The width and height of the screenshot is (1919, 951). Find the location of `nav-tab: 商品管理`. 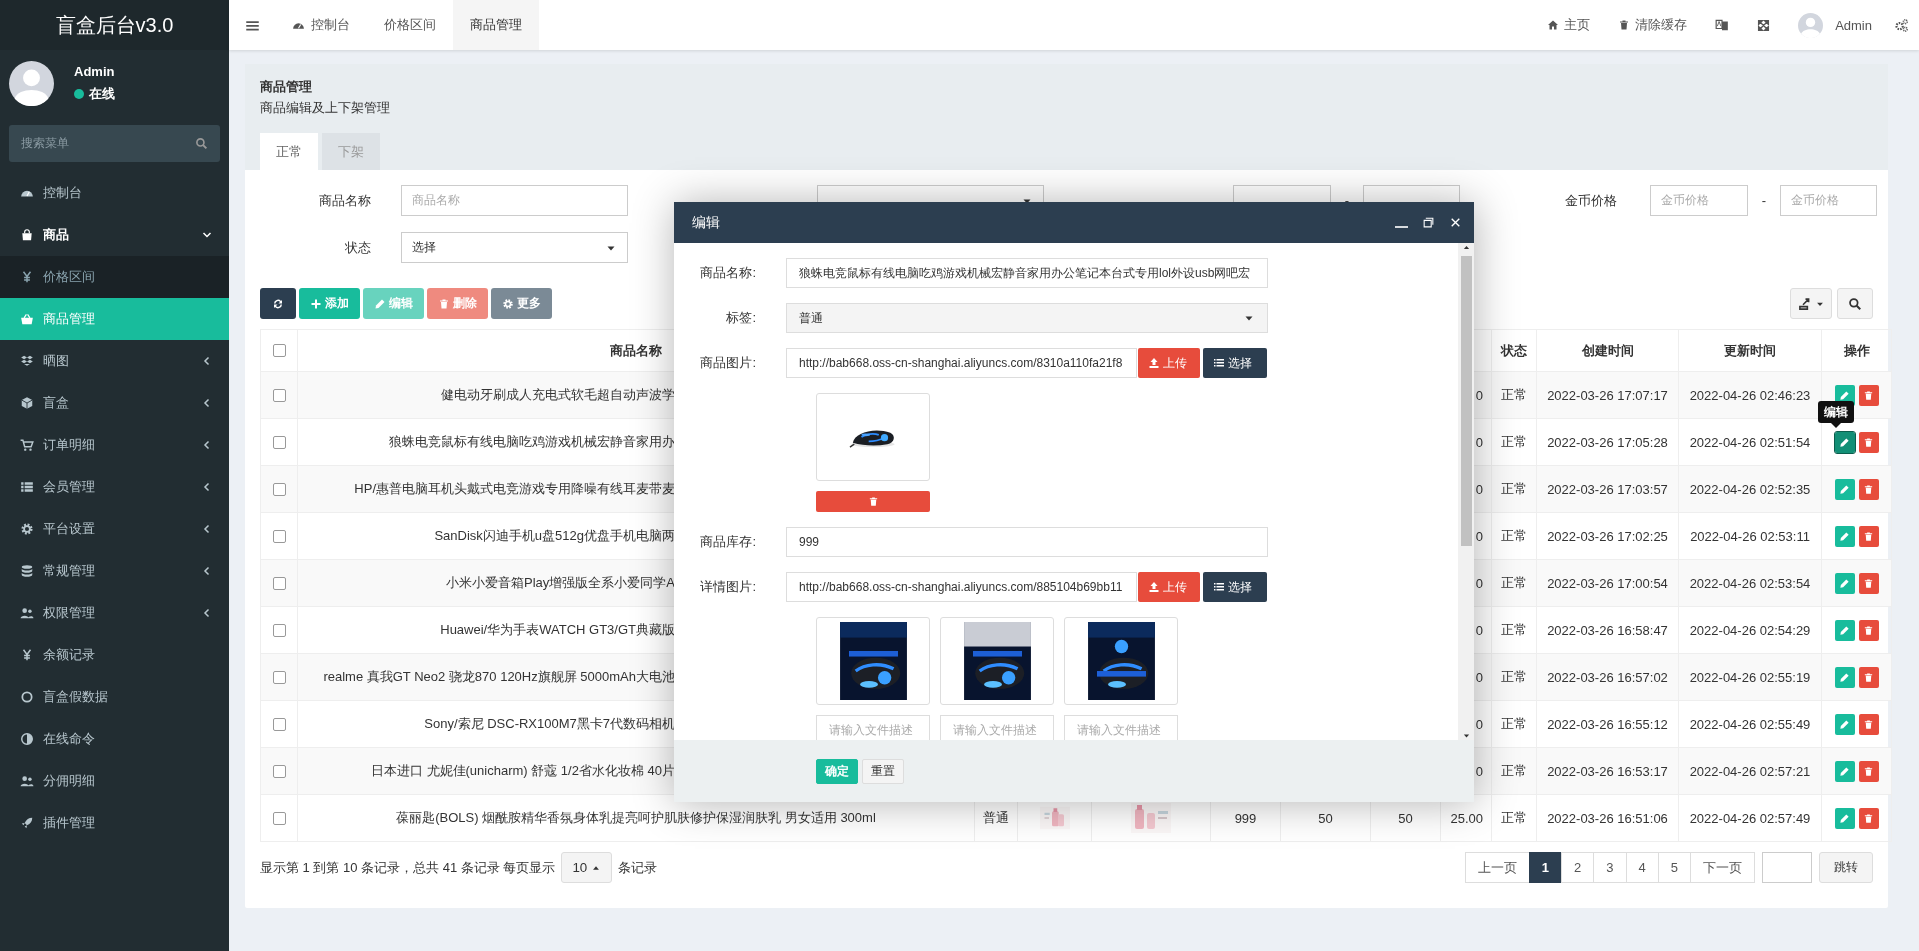

nav-tab: 商品管理 is located at coordinates (496, 25).